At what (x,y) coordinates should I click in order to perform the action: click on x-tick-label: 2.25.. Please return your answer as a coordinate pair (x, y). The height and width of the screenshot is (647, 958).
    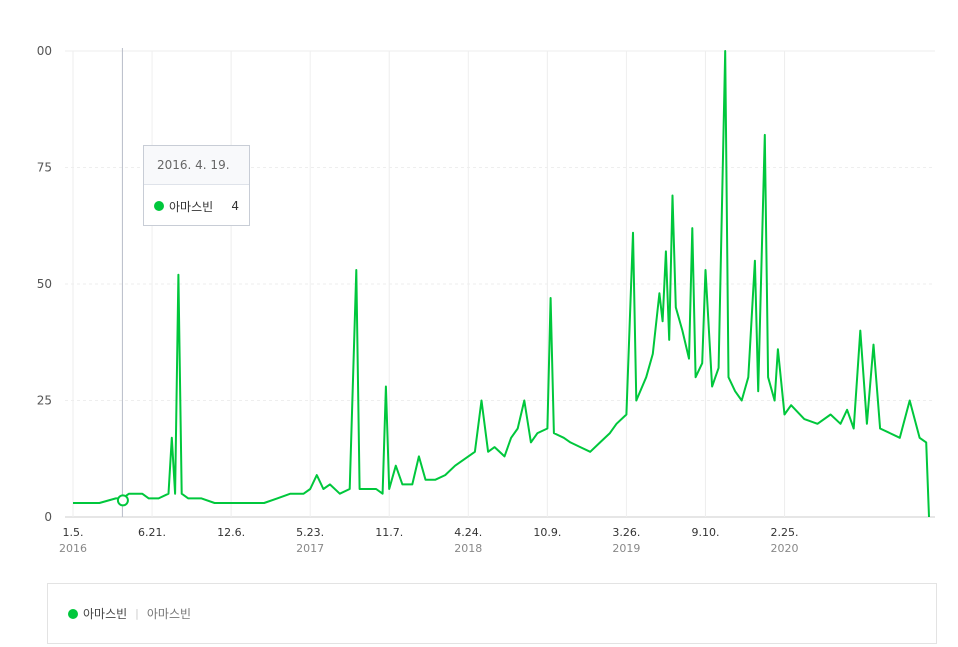
    Looking at the image, I should click on (785, 532).